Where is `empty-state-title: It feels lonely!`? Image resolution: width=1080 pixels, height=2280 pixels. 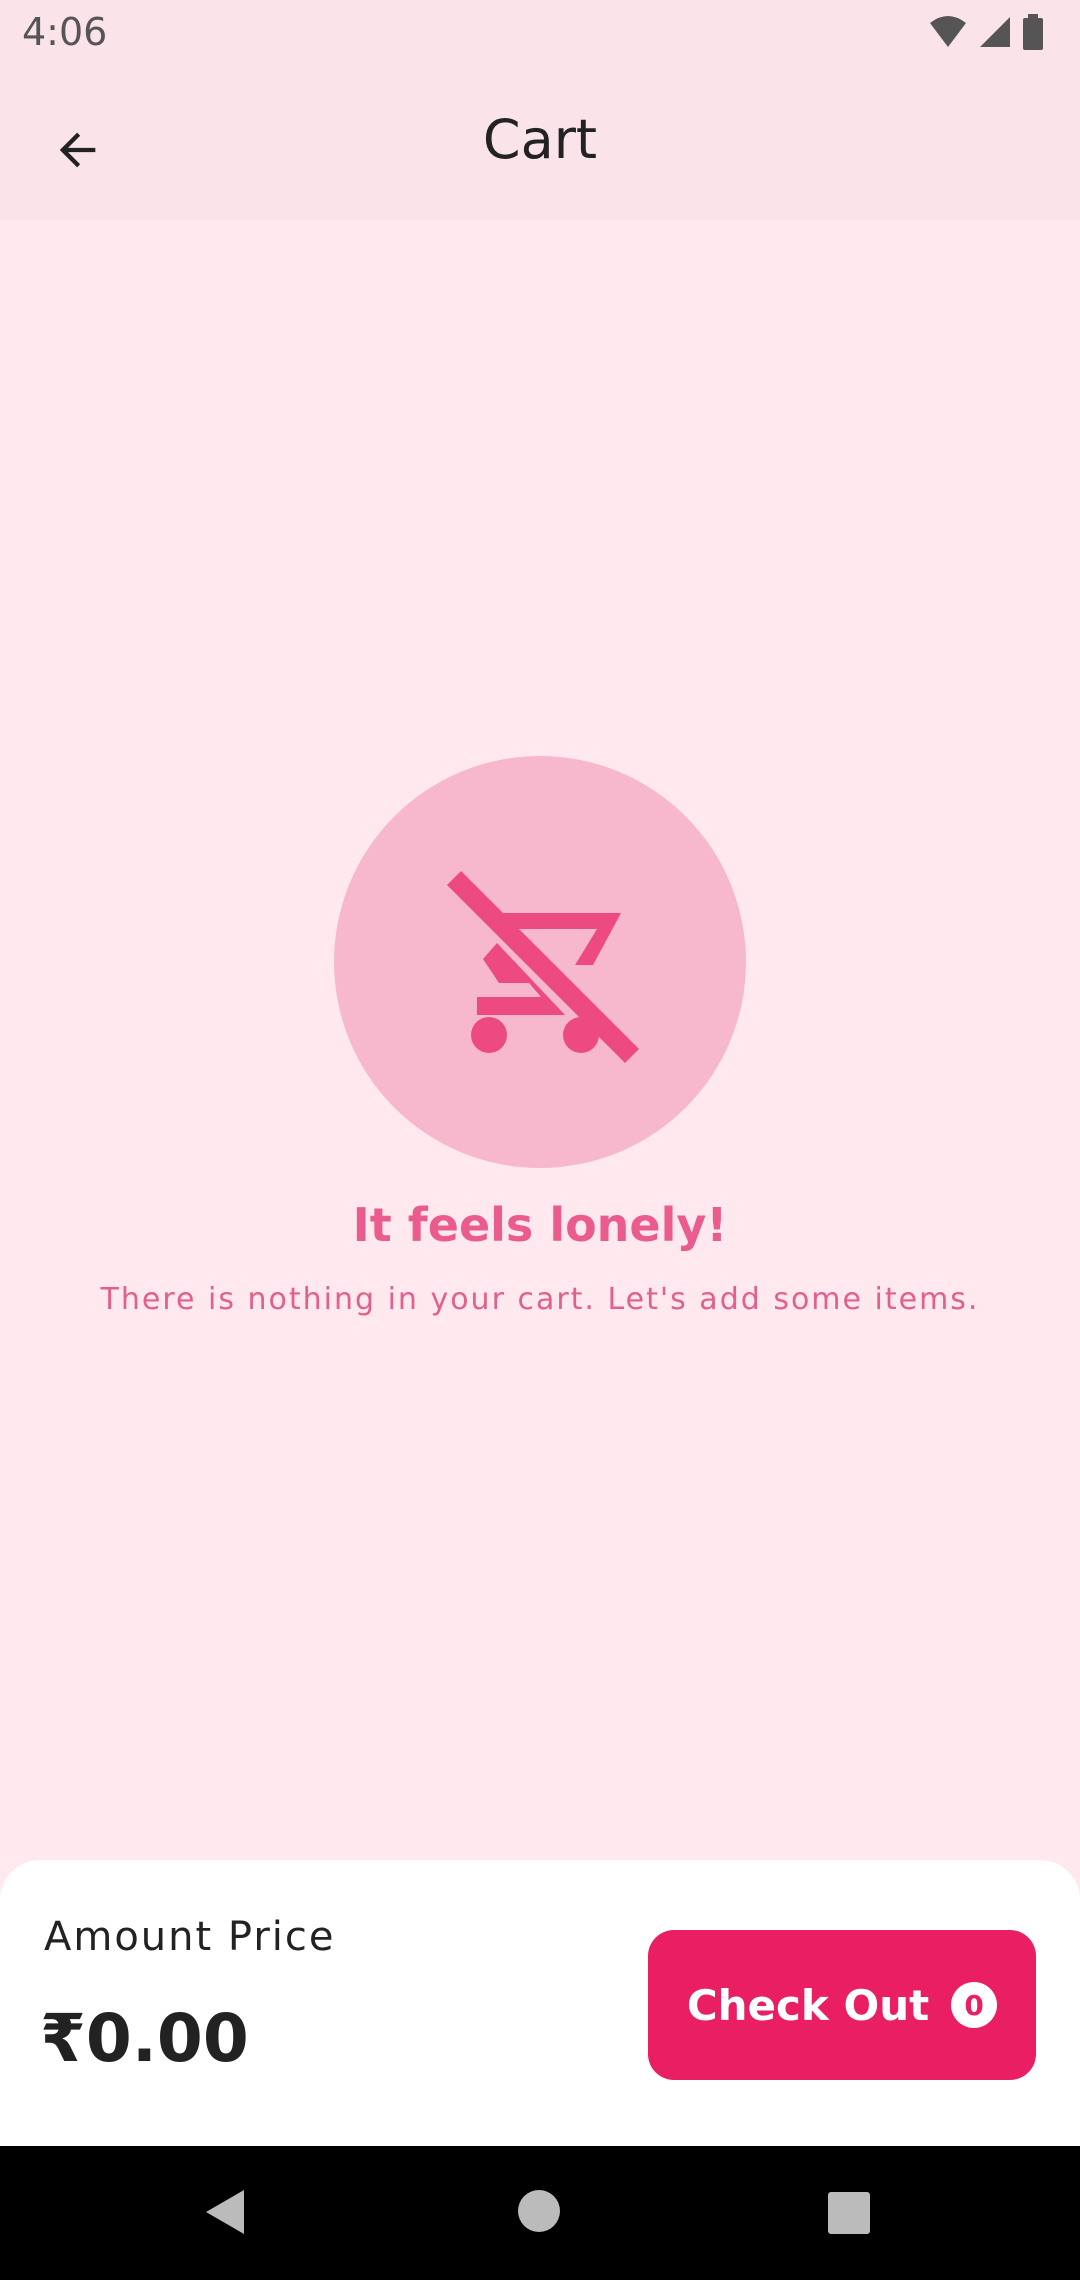 empty-state-title: It feels lonely! is located at coordinates (540, 1225).